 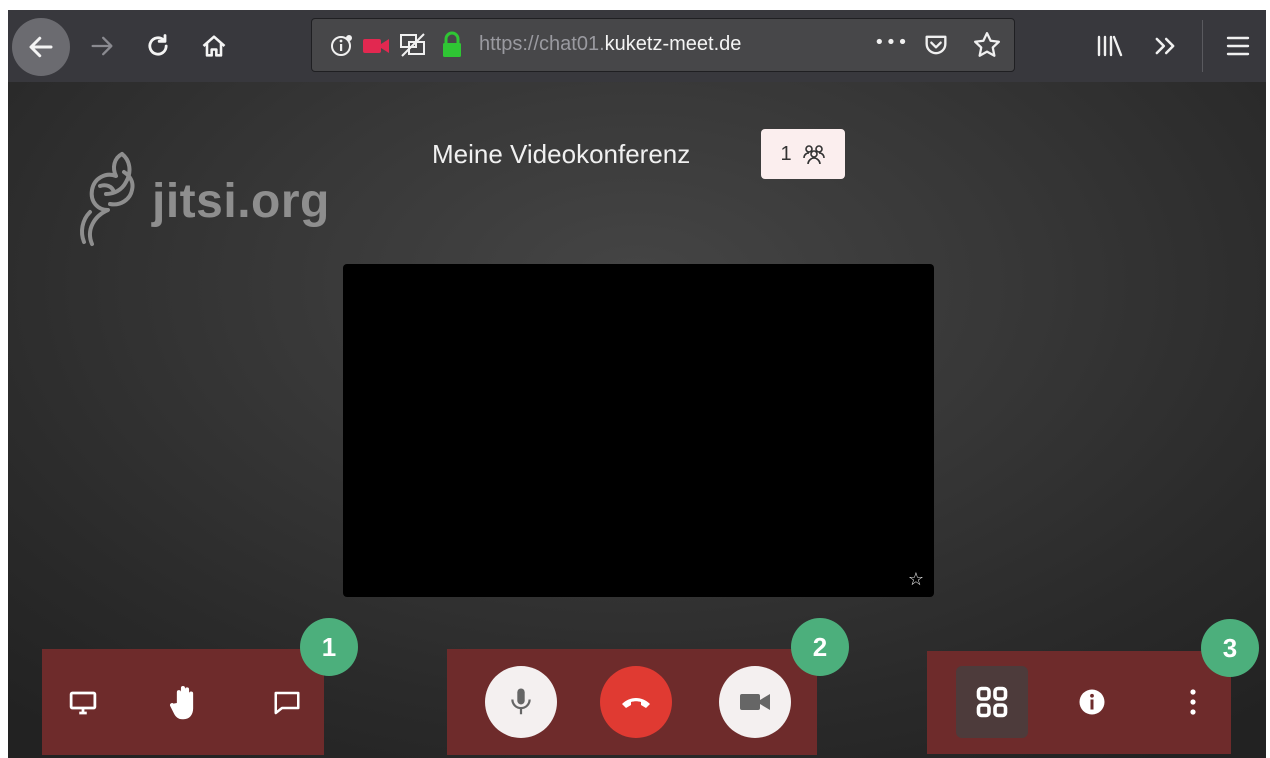 What do you see at coordinates (413, 47) in the screenshot?
I see `screen-share-blocked-icon` at bounding box center [413, 47].